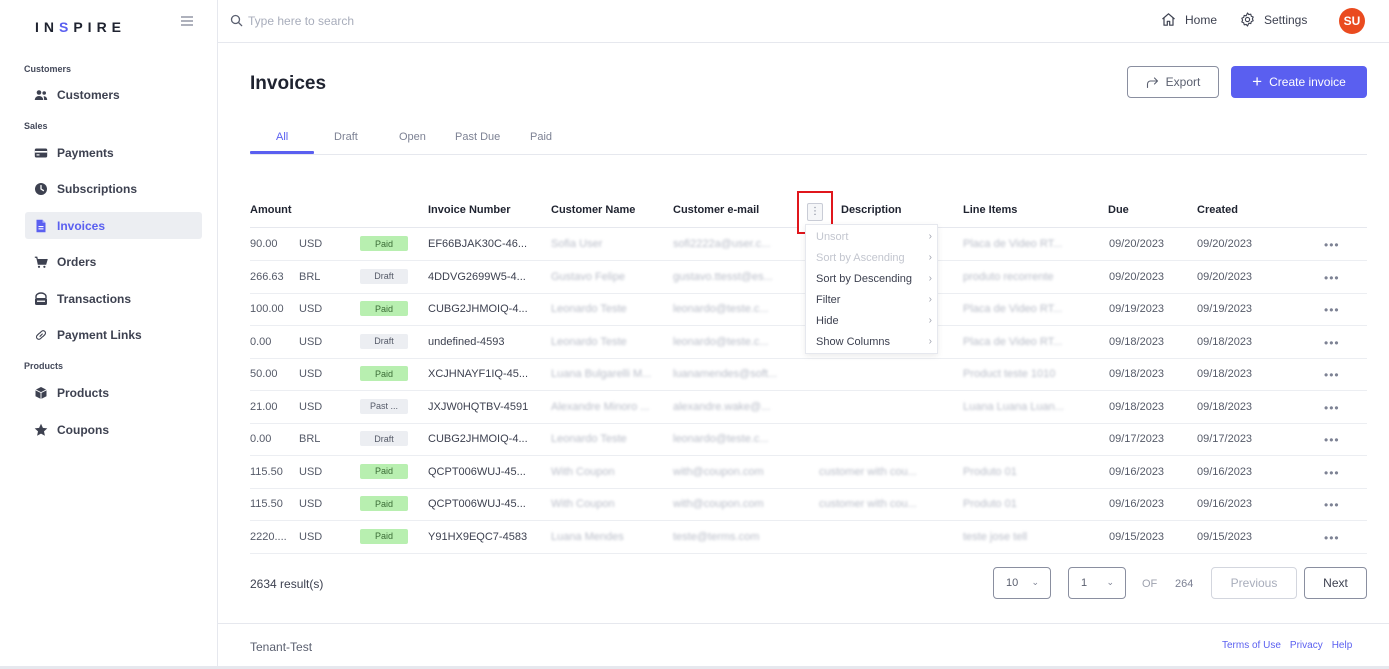 The image size is (1389, 669). I want to click on users-icon, so click(41, 95).